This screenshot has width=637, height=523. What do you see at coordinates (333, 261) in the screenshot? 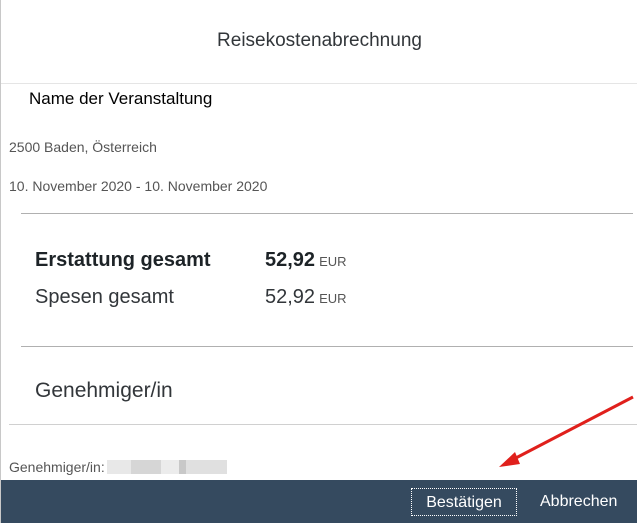
I see `reimbursement-total-currency: EUR` at bounding box center [333, 261].